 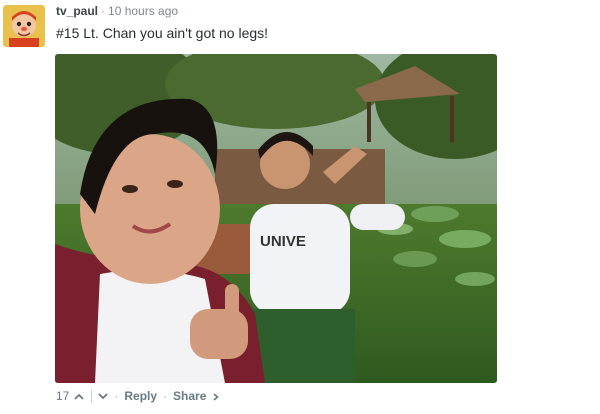 I want to click on vote-divider, so click(x=92, y=396).